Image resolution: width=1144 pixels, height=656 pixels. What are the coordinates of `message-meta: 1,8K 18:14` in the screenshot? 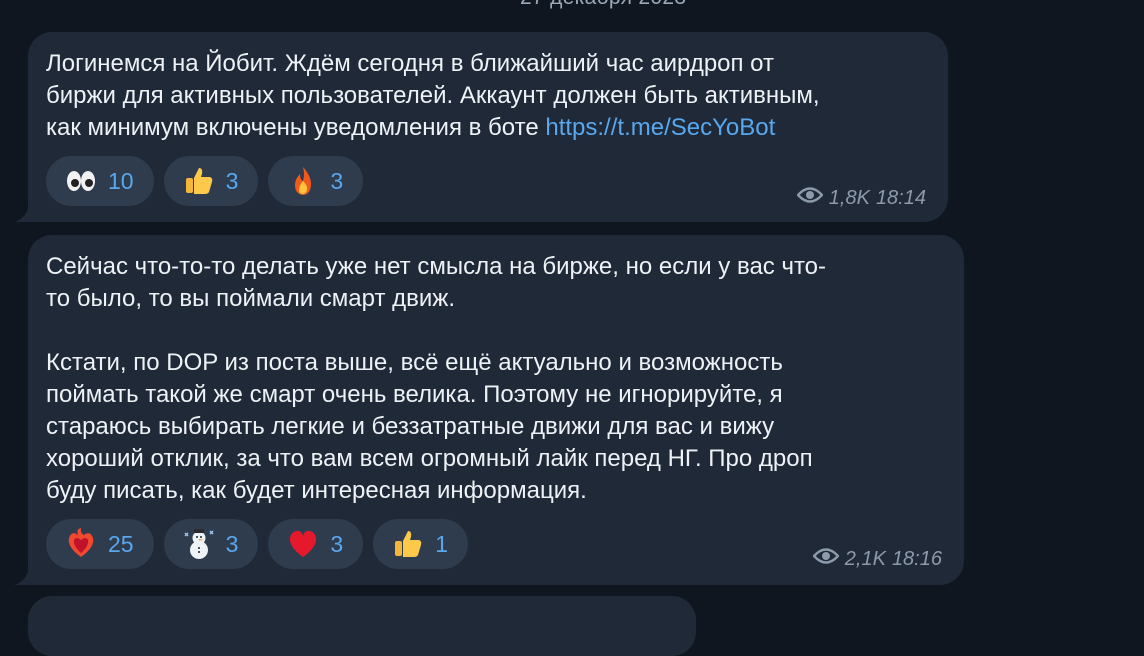 It's located at (861, 198).